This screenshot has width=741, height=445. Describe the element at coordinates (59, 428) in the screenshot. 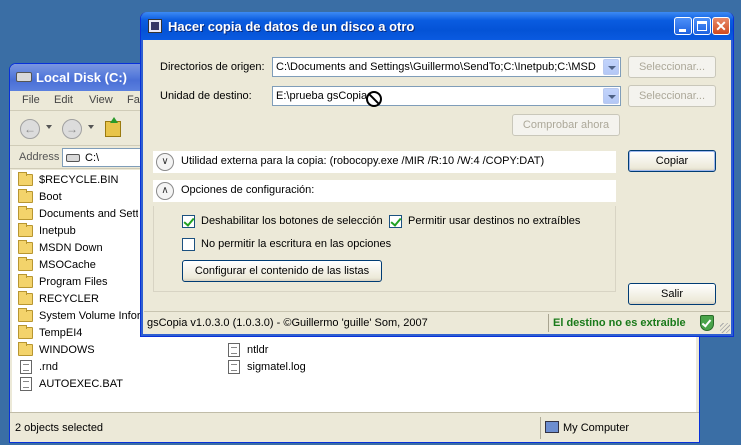

I see `selection-status: 2 objects selected` at that location.